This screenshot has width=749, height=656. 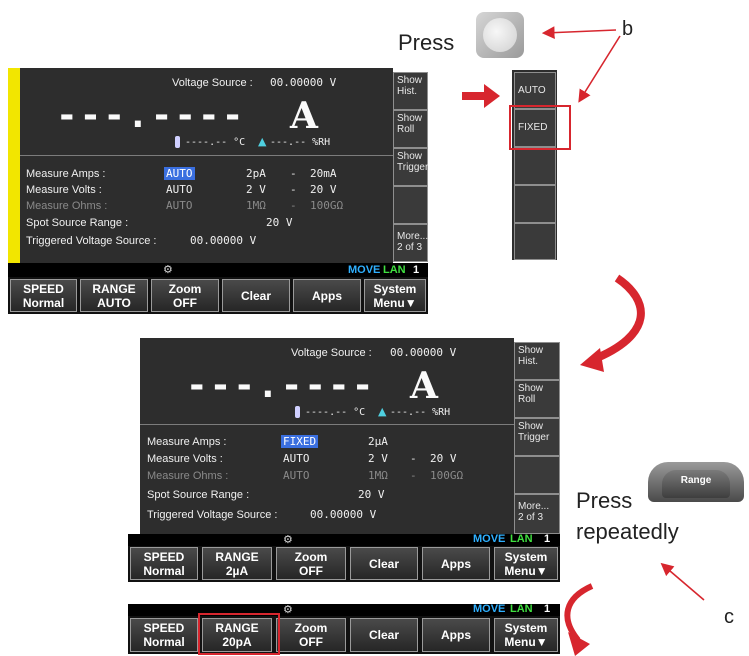 I want to click on menu-item-auto: AUTO, so click(x=535, y=90).